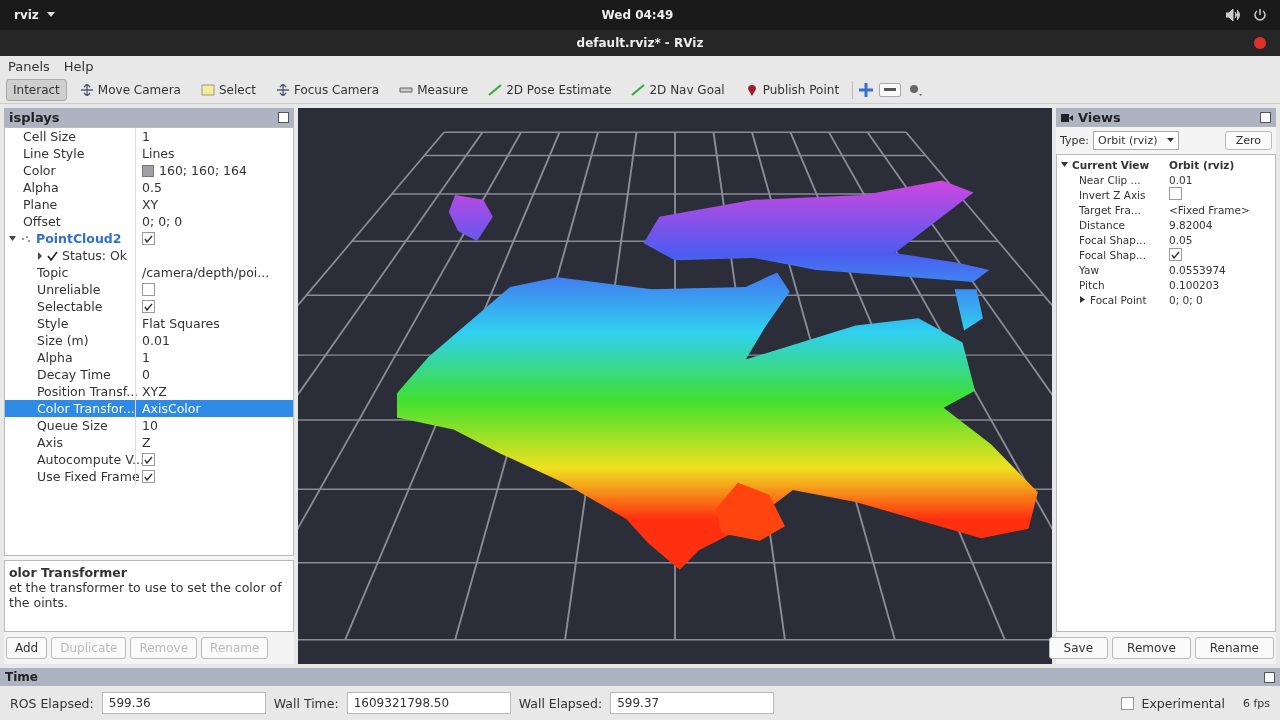 The width and height of the screenshot is (1280, 720). I want to click on property-row: Unreliable, so click(149, 289).